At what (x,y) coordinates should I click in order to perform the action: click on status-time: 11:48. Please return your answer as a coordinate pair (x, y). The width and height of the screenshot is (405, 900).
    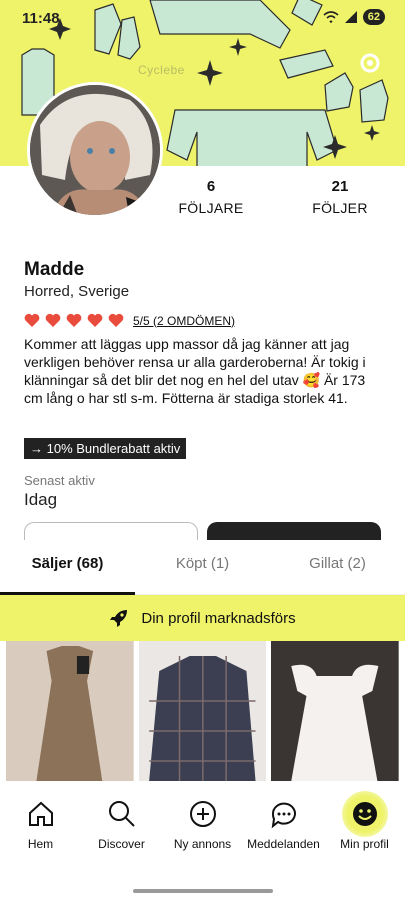
    Looking at the image, I should click on (41, 18).